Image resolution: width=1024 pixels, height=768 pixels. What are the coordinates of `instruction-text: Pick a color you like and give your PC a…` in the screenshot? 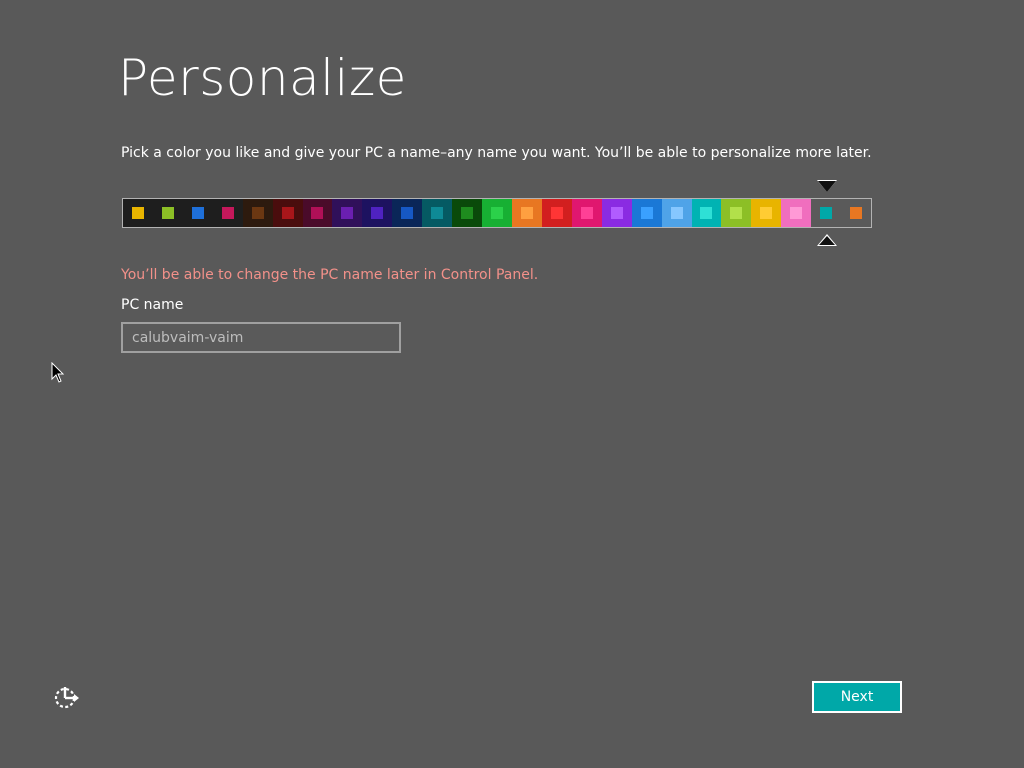 It's located at (496, 153).